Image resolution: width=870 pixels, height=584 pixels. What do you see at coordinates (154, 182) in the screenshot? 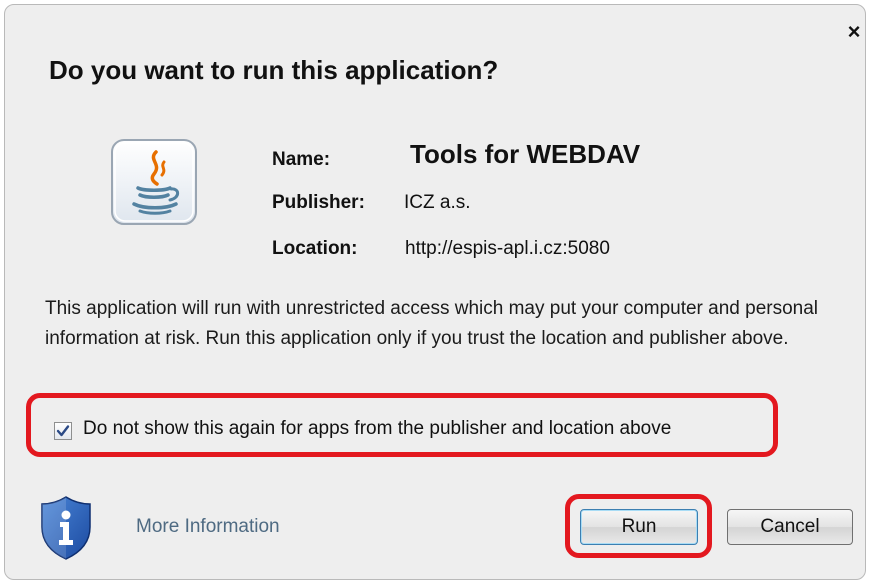
I see `java-cup-icon` at bounding box center [154, 182].